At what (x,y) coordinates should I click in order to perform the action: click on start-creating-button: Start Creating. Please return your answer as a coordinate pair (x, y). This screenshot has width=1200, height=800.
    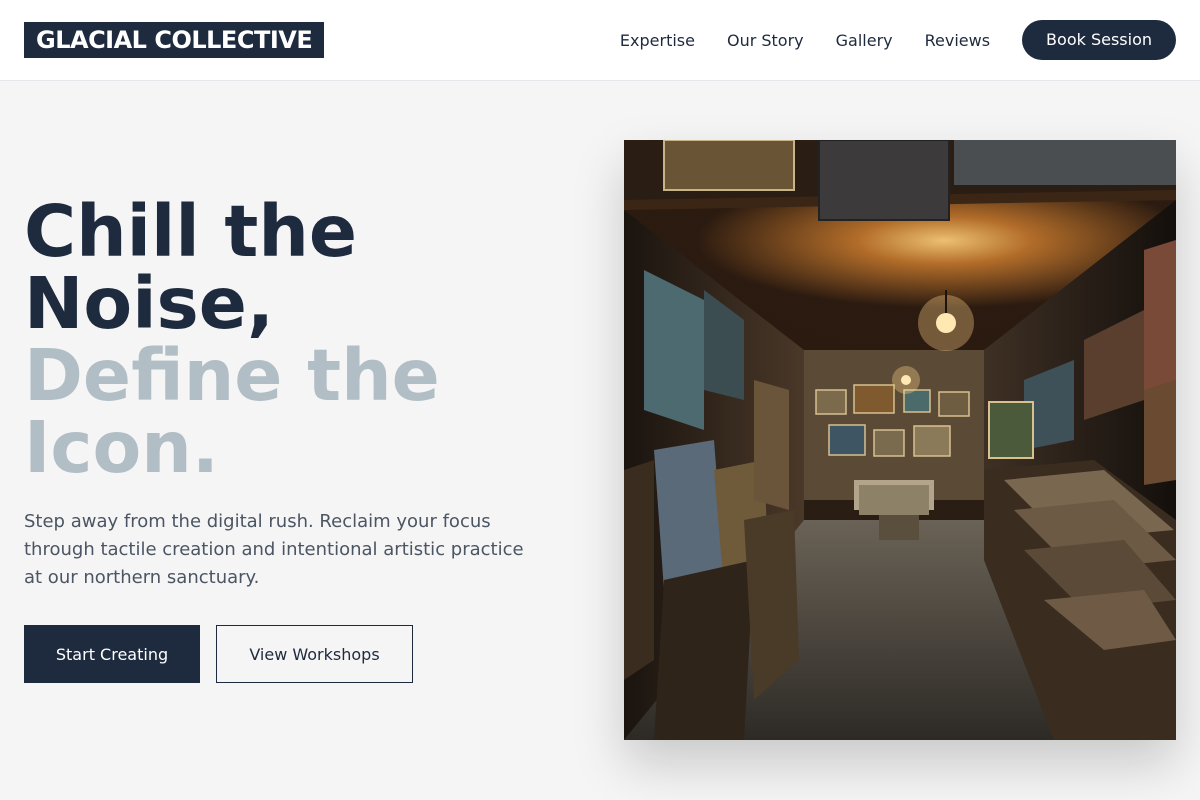
    Looking at the image, I should click on (112, 654).